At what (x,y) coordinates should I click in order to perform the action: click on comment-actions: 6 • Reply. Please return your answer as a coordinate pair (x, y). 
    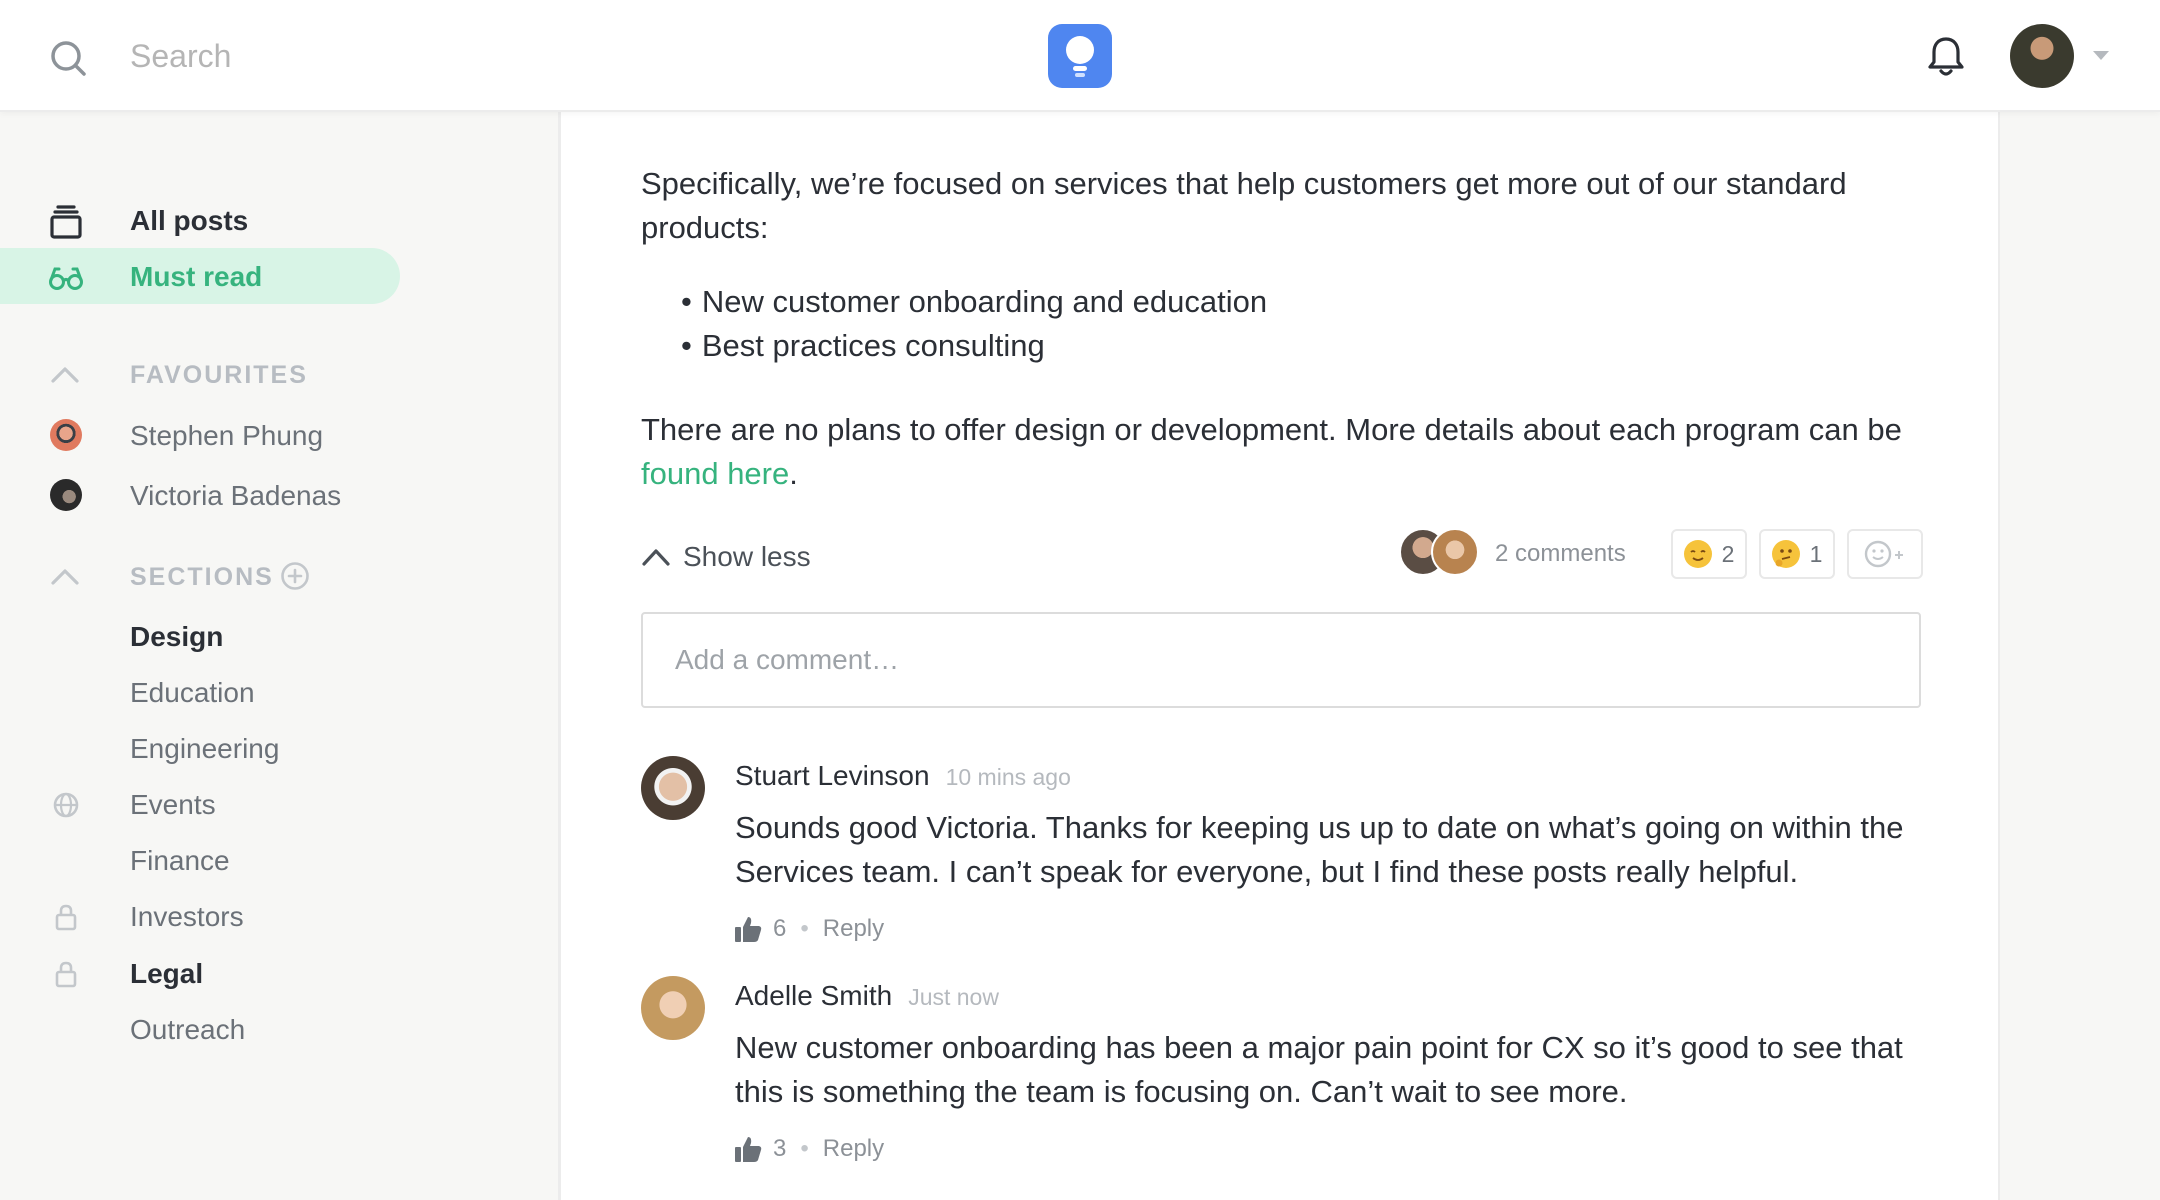
    Looking at the image, I should click on (808, 929).